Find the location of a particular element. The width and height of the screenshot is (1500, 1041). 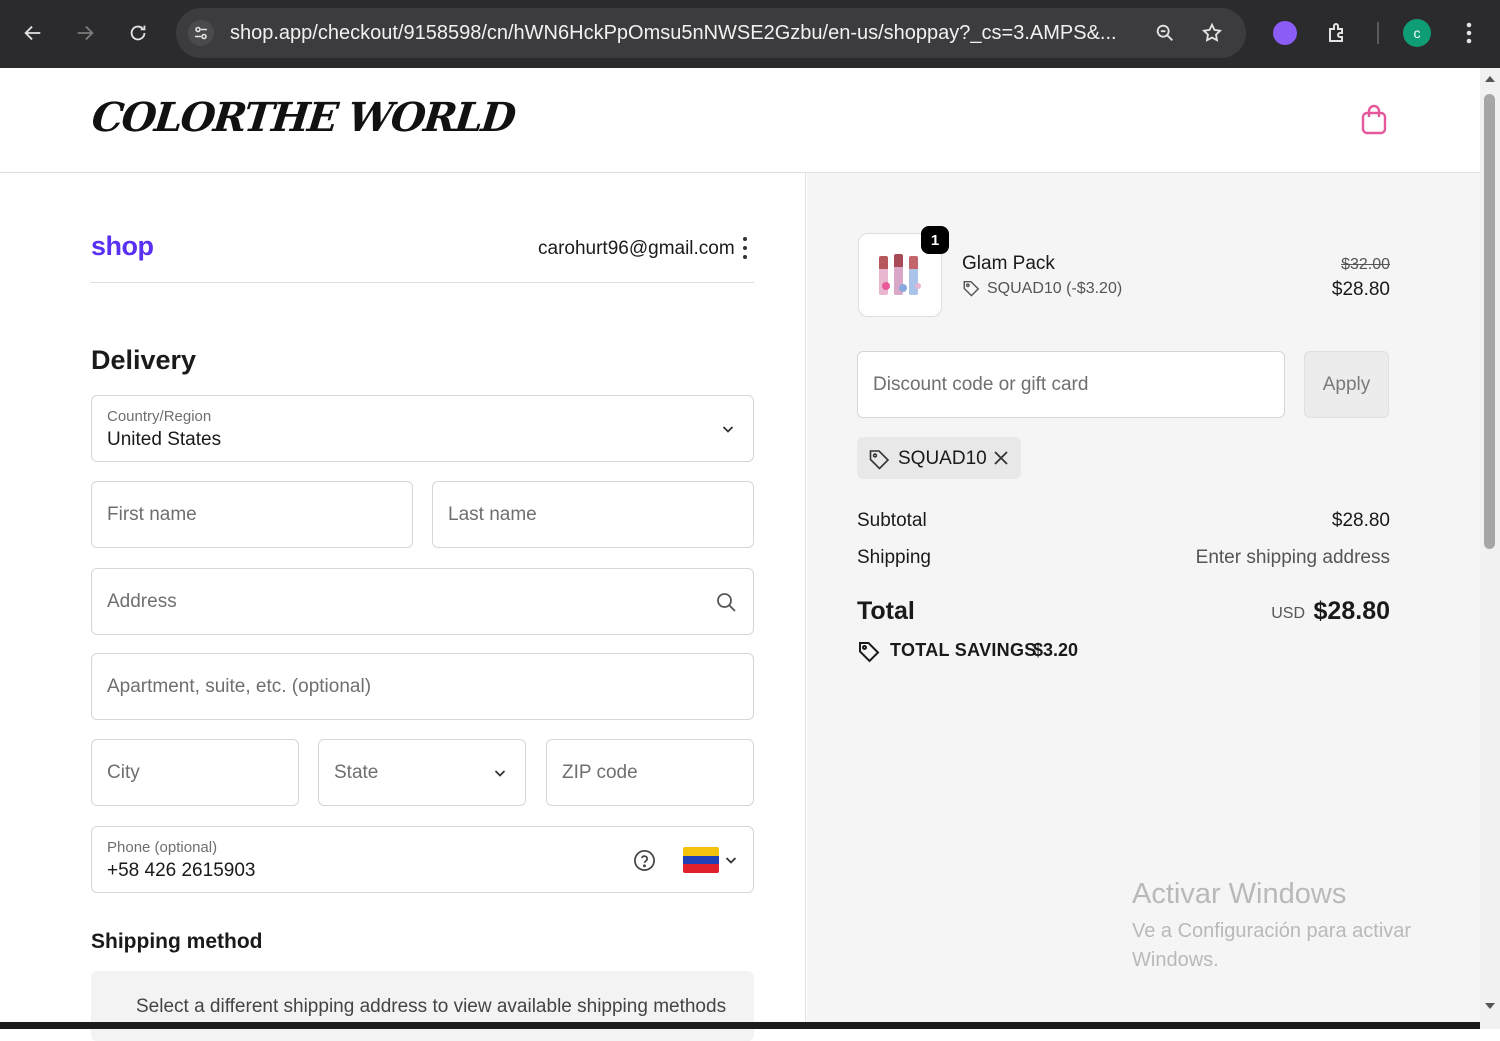

brand-logo: COLORTHE WORLD is located at coordinates (303, 117).